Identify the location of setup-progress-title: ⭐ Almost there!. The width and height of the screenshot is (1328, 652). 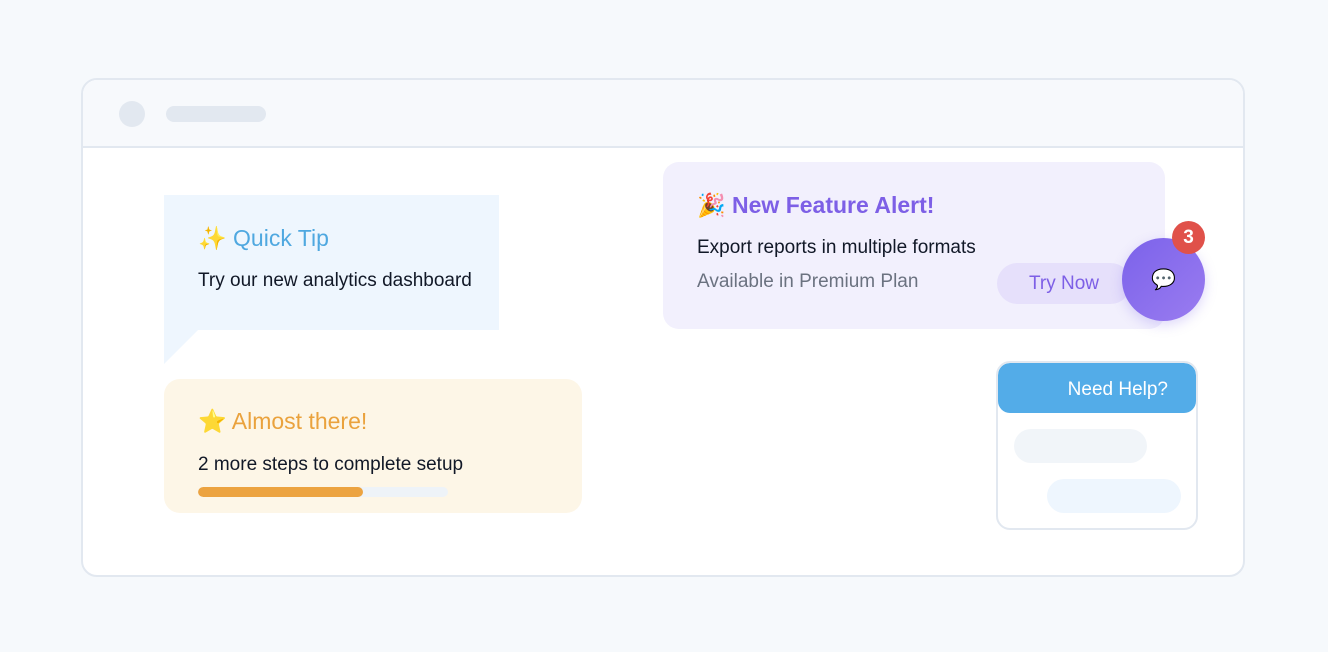
(283, 421).